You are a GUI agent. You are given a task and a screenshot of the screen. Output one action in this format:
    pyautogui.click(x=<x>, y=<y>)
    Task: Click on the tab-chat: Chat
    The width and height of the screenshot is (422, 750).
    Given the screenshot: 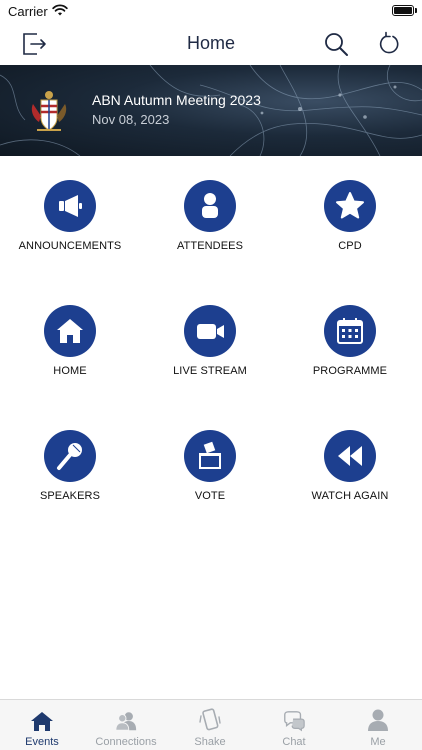 What is the action you would take?
    pyautogui.click(x=294, y=725)
    